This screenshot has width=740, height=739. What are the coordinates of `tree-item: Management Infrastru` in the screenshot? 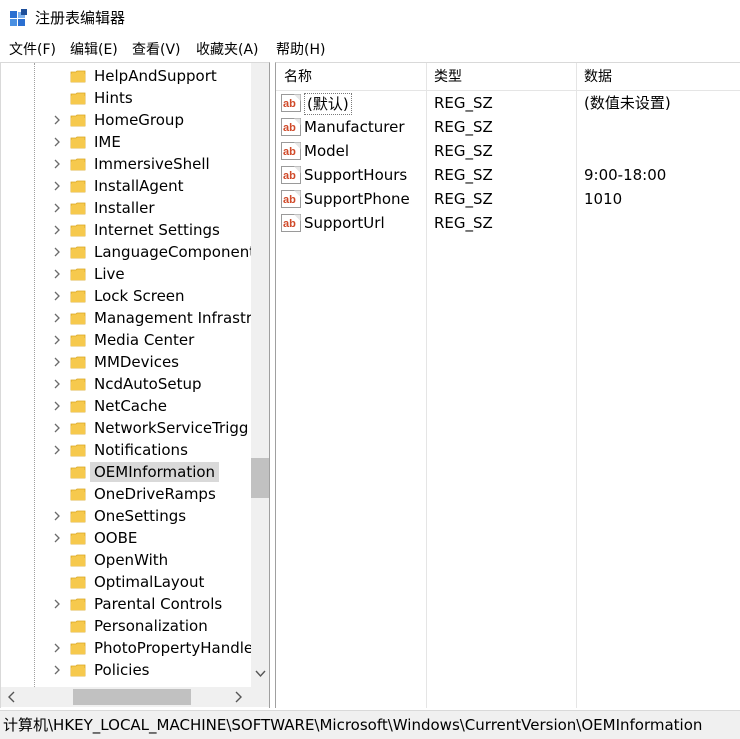 It's located at (126, 318).